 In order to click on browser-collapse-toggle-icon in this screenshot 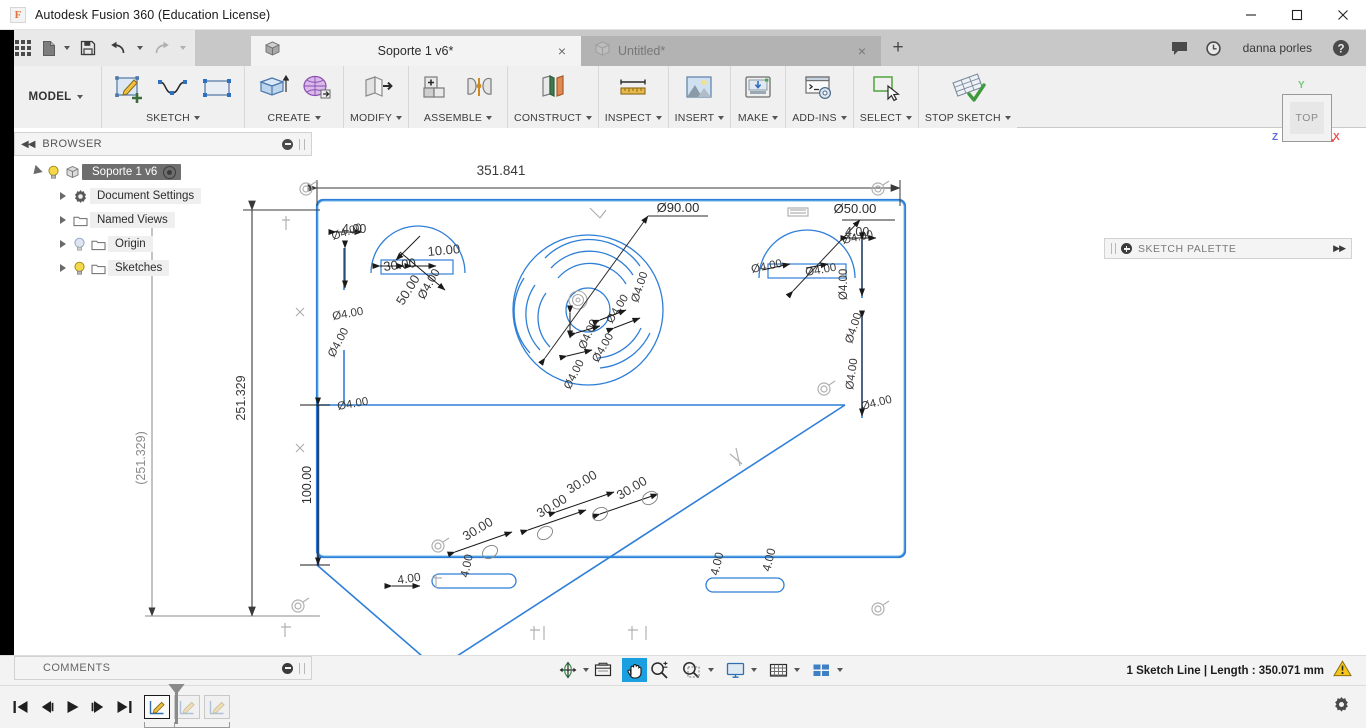, I will do `click(287, 144)`.